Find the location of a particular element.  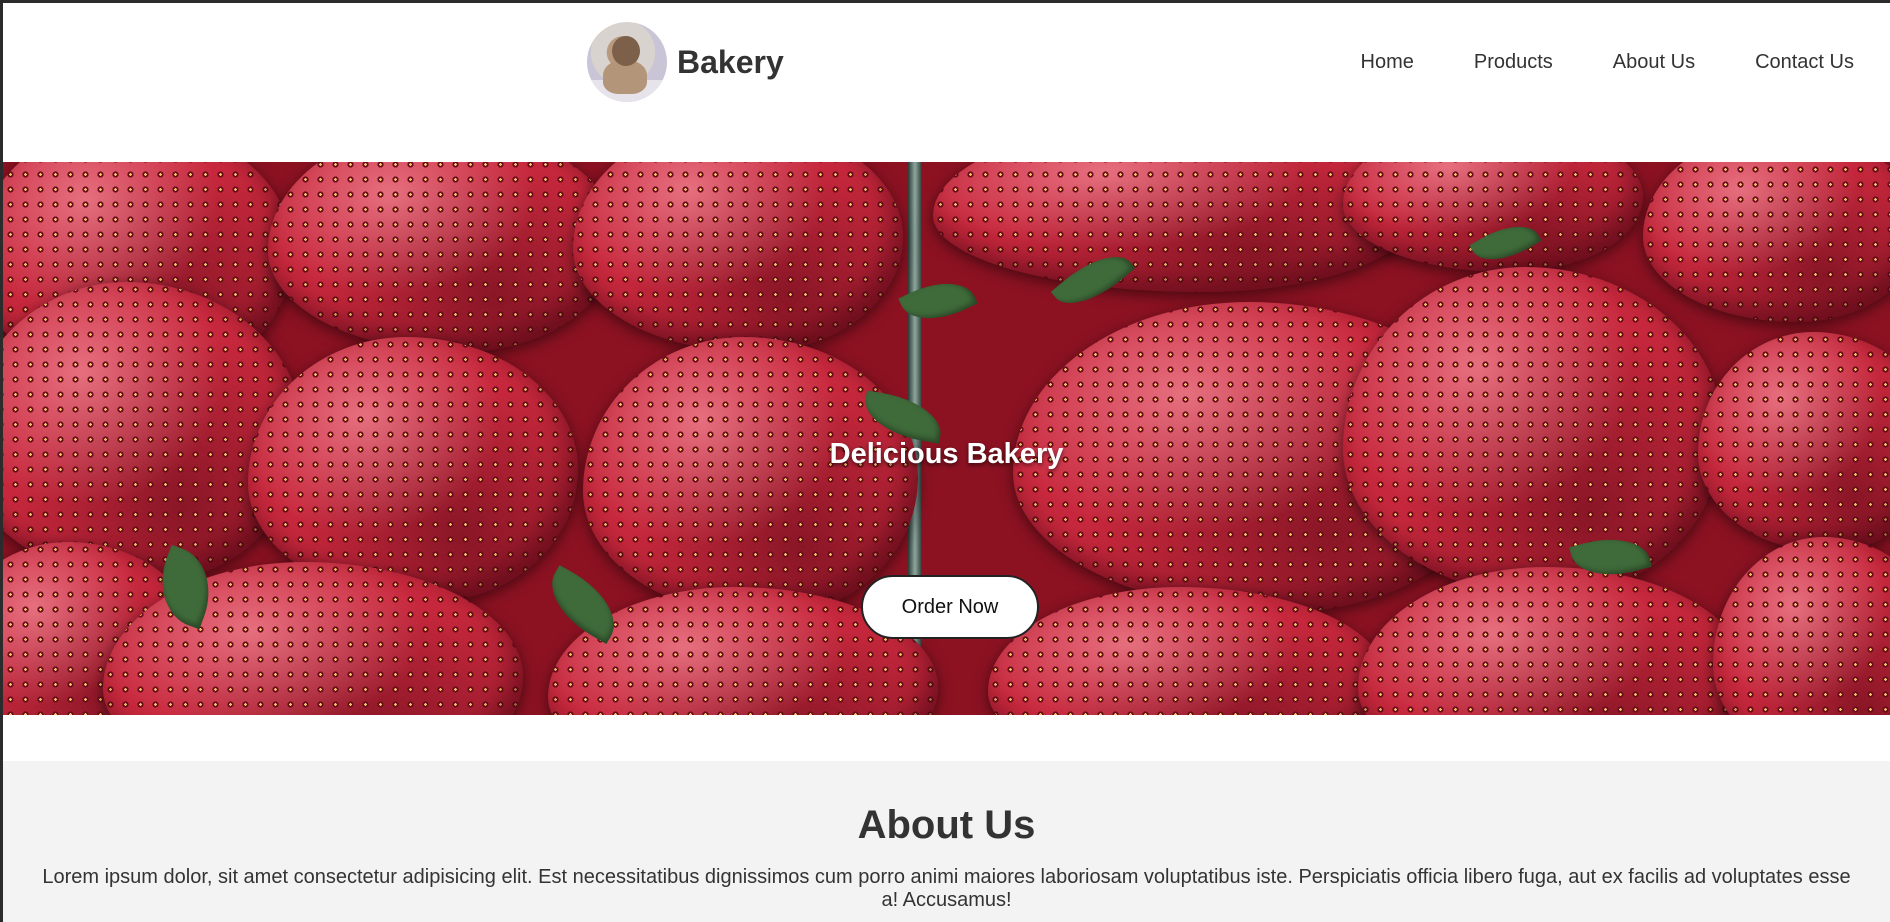

nav-link-products: Products is located at coordinates (1513, 62).